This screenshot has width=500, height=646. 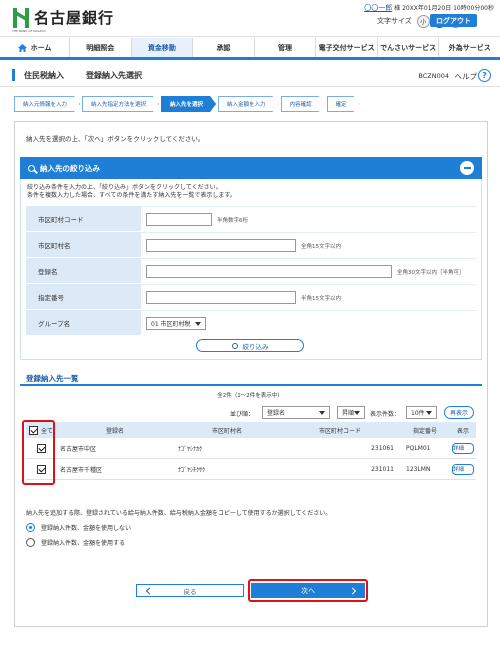 I want to click on user-info: 〇〇一郎 様 20XX年01月20日 10時00分00秒, so click(x=429, y=8).